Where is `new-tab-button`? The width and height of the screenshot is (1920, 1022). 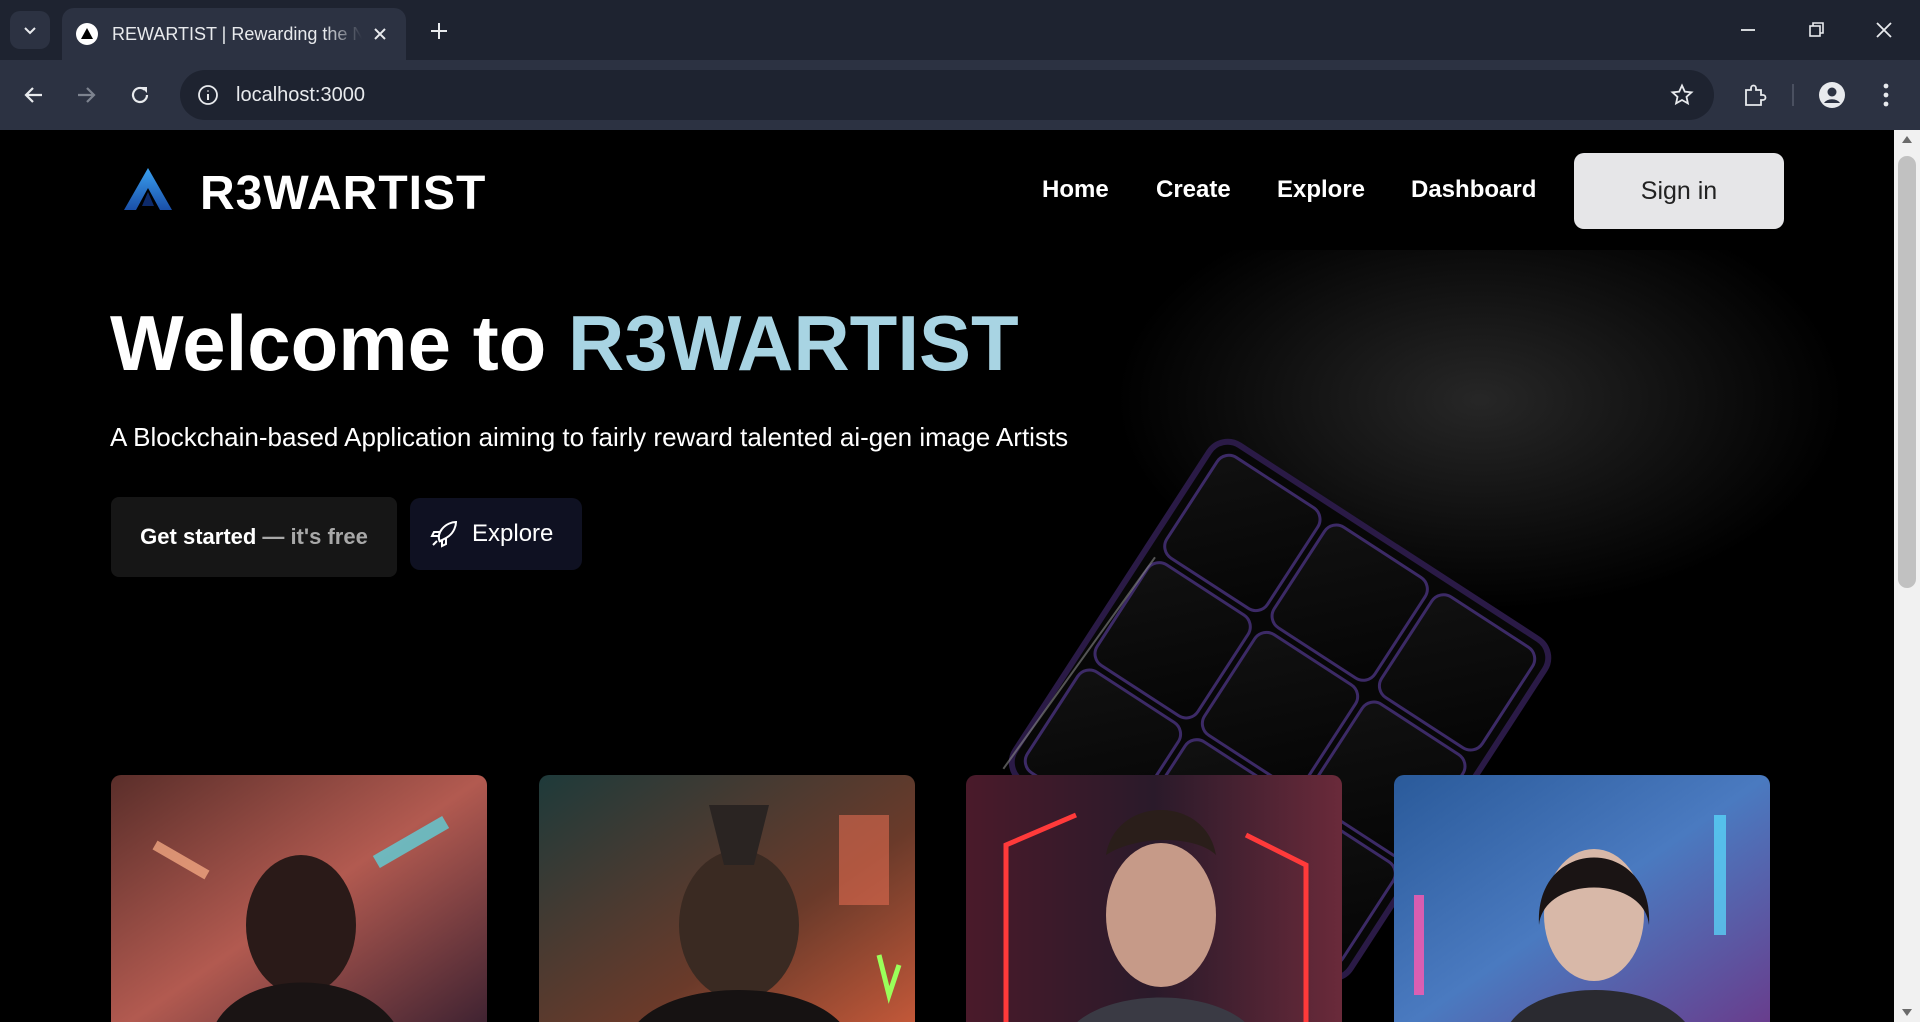 new-tab-button is located at coordinates (439, 31).